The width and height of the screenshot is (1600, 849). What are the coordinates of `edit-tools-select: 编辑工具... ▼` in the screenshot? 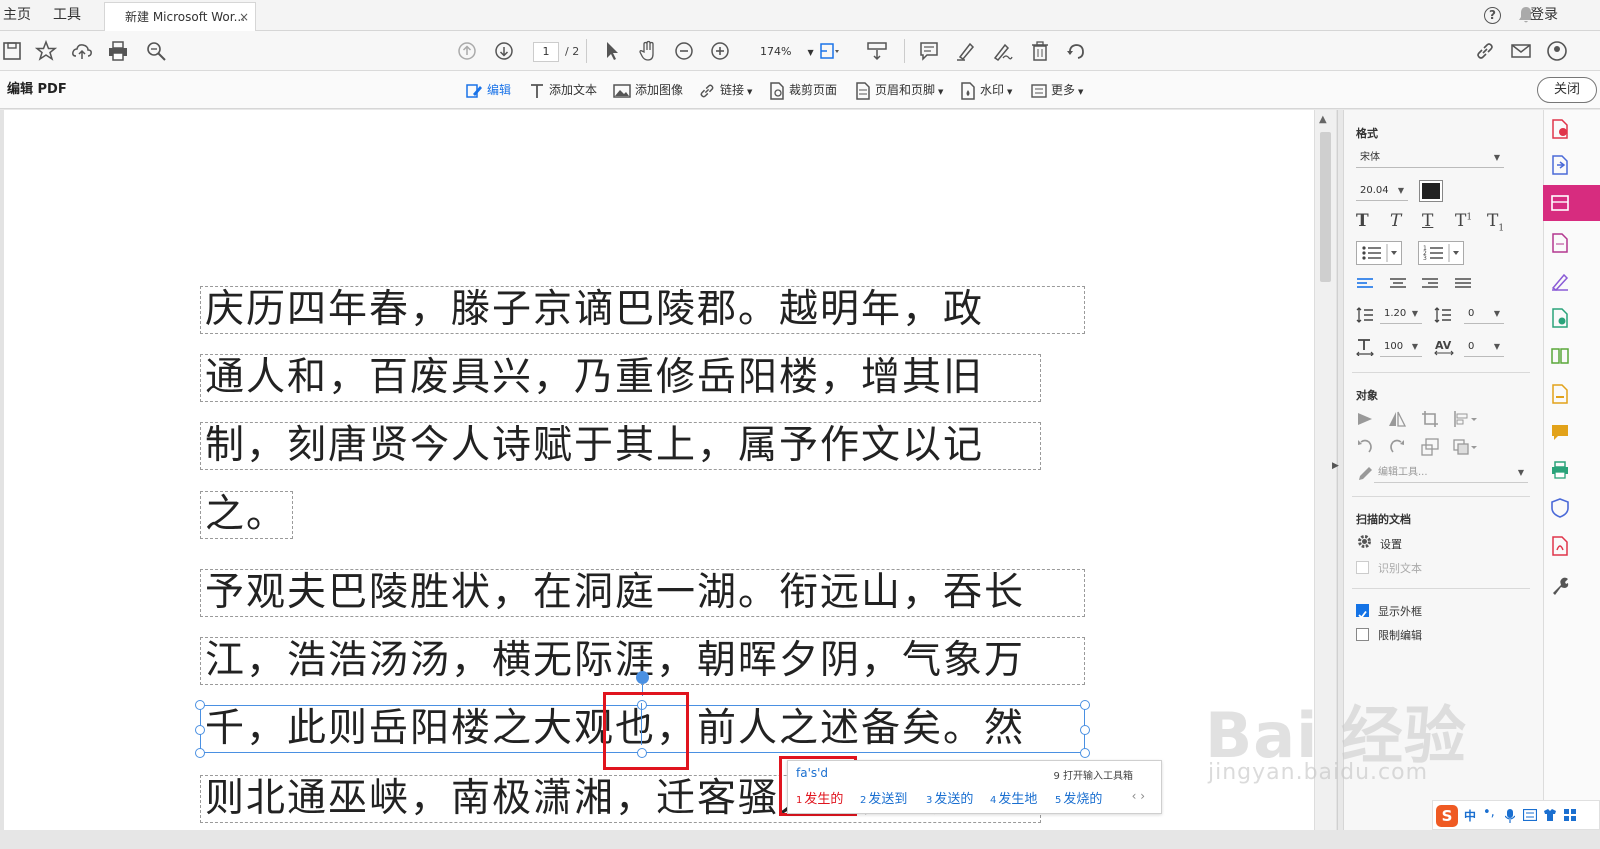 It's located at (1451, 473).